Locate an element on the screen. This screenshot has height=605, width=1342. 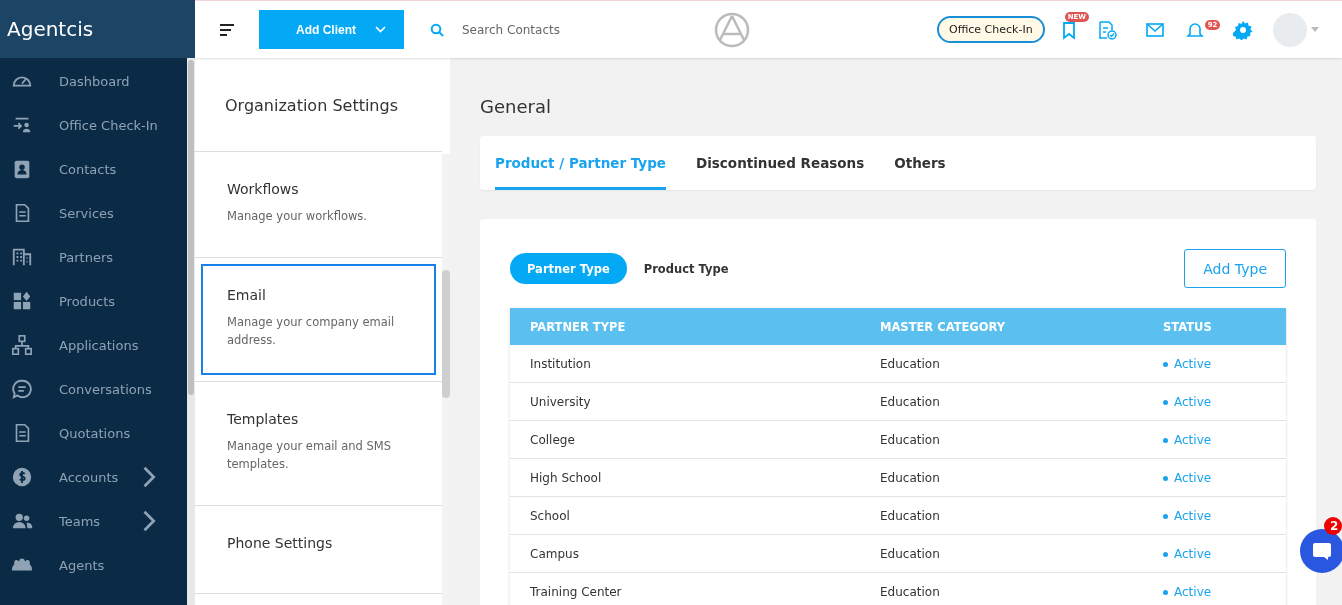
settings-item: Workflows Manage your workflows. is located at coordinates (318, 204).